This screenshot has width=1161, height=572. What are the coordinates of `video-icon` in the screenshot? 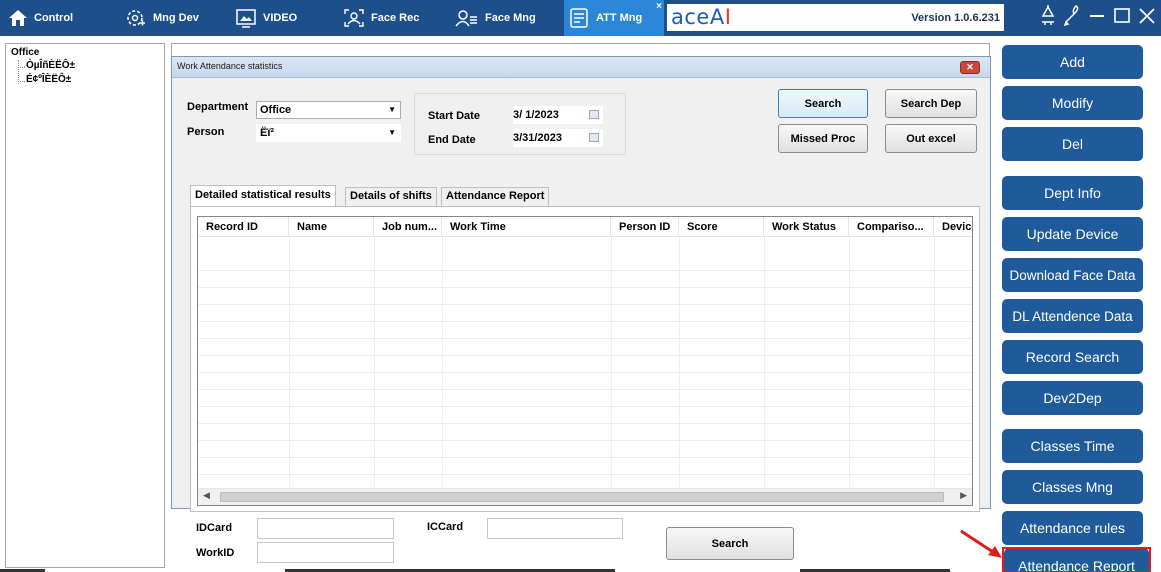 It's located at (246, 18).